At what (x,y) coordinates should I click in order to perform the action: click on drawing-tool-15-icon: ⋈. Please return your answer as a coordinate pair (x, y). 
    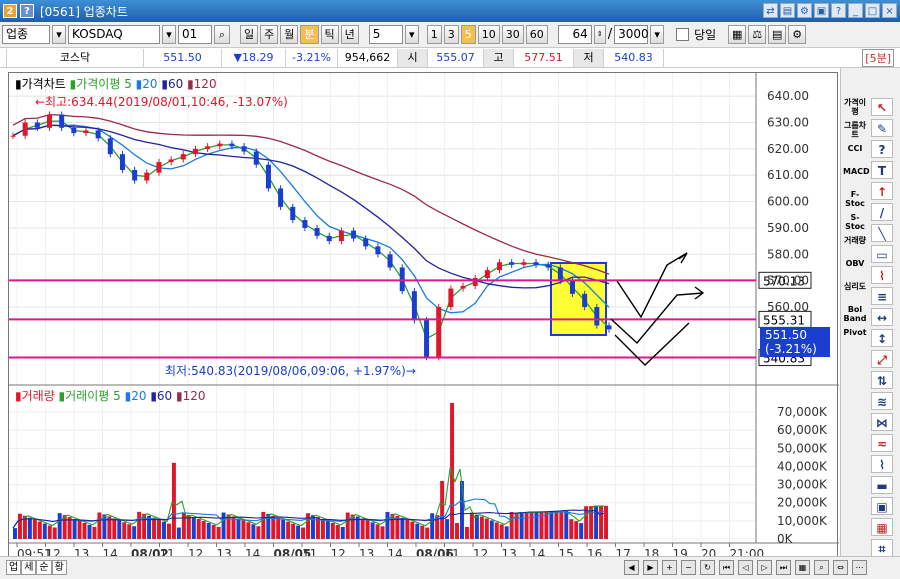
    Looking at the image, I should click on (882, 422).